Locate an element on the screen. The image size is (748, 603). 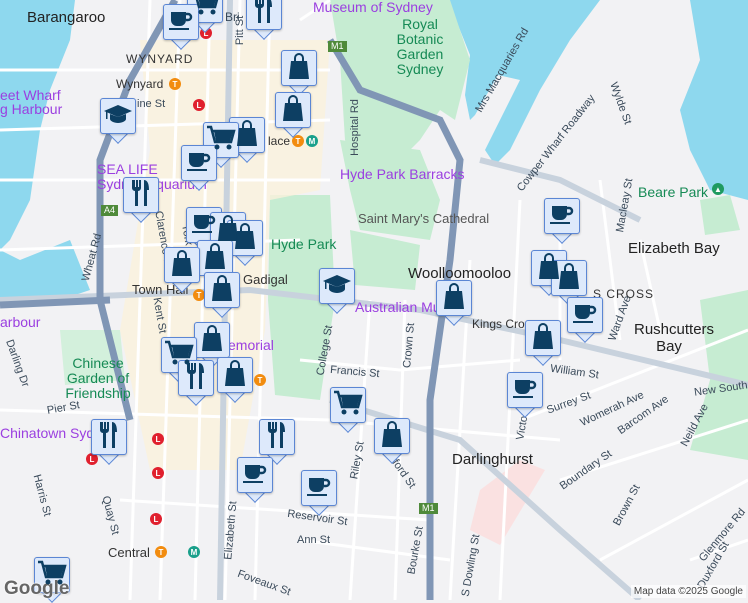
park-royal-botanic-garden: Royal Botanic Garden Sydney is located at coordinates (420, 47).